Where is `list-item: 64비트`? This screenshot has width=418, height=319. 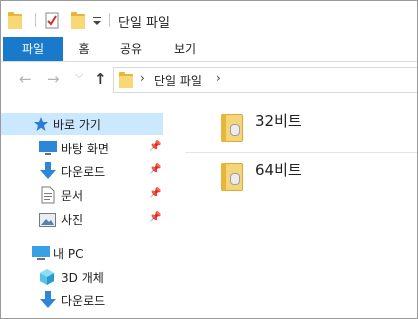 list-item: 64비트 is located at coordinates (317, 177).